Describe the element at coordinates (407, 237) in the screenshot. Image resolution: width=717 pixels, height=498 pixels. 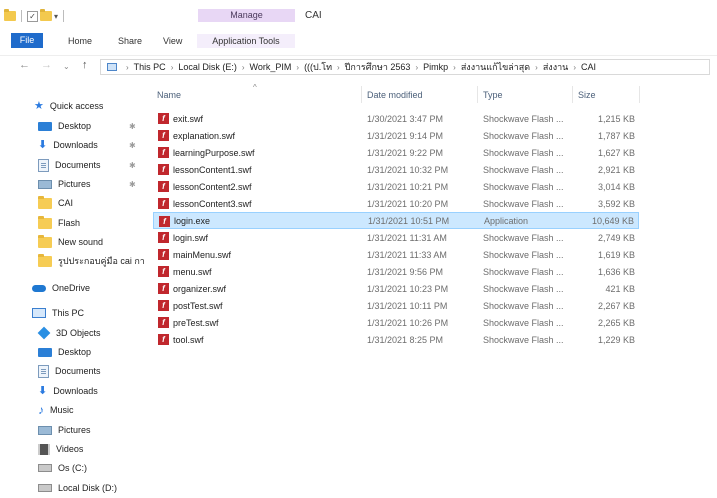
I see `file-date-modified: 1/31/2021 11:31 AM` at that location.